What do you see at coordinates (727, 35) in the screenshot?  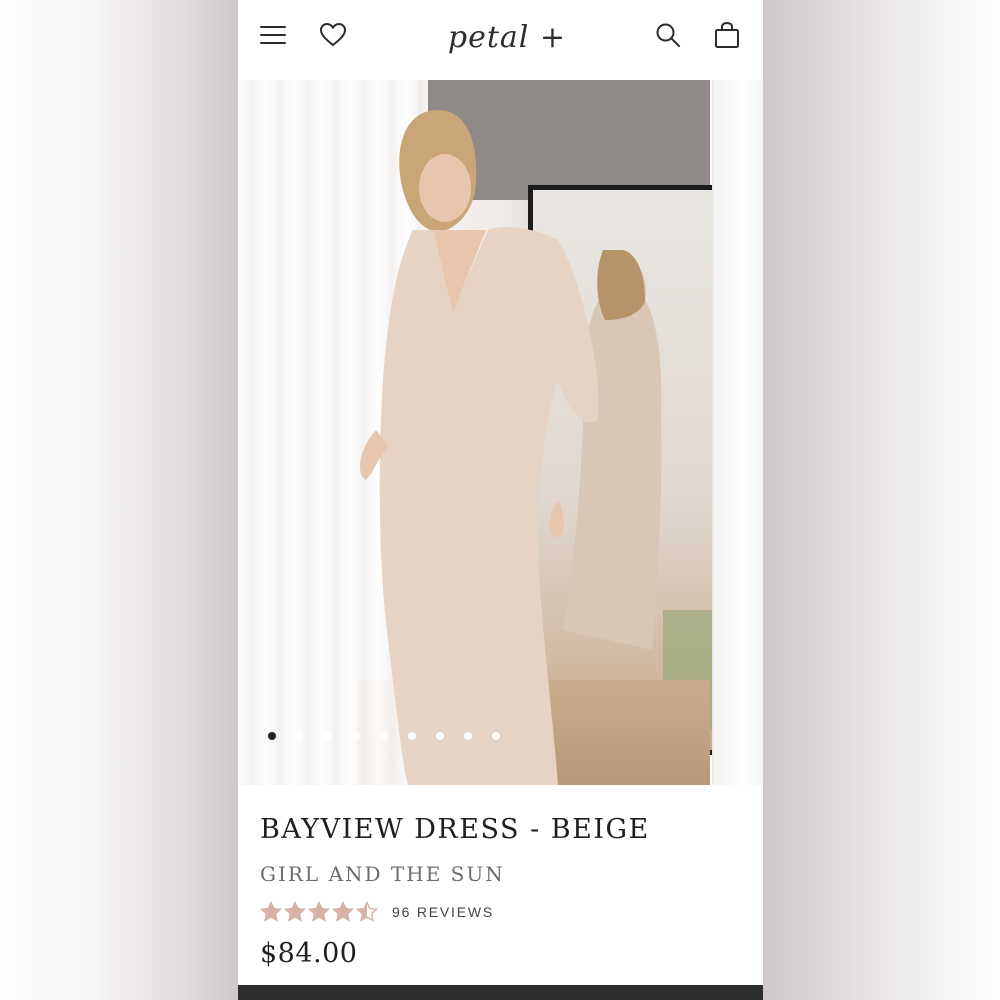 I see `bag-icon` at bounding box center [727, 35].